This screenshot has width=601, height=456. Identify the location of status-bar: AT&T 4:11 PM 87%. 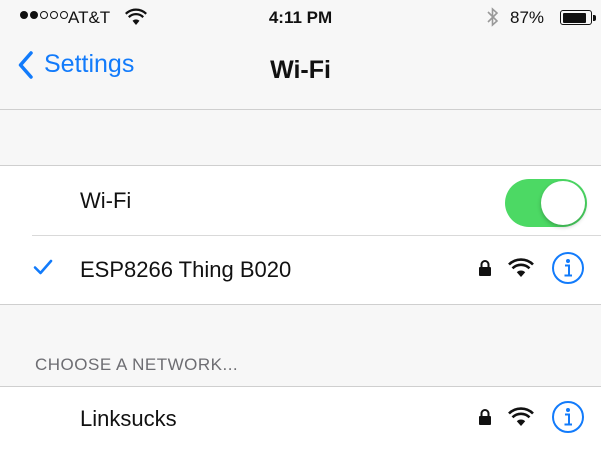
(300, 18).